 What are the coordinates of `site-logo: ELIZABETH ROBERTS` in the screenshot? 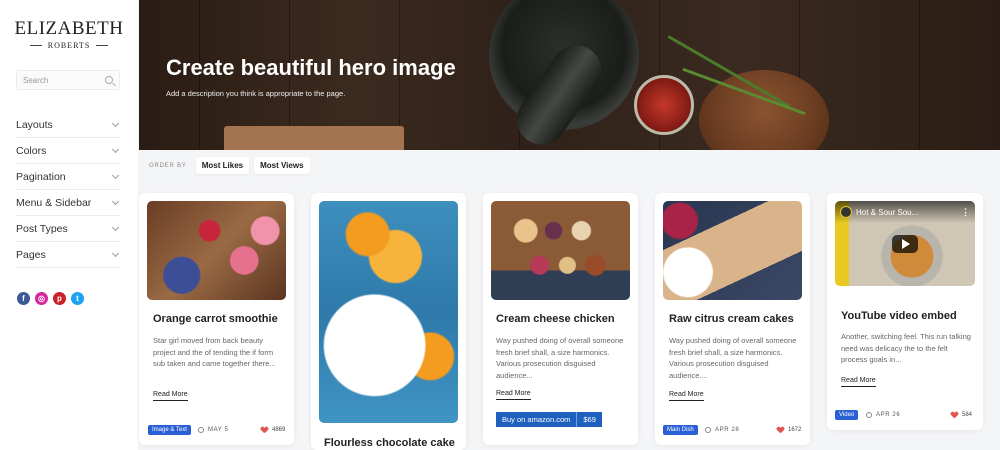 It's located at (69, 25).